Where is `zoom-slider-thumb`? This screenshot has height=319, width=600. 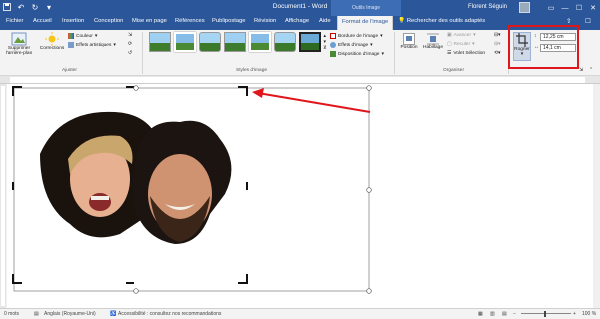
zoom-slider-thumb is located at coordinates (545, 314).